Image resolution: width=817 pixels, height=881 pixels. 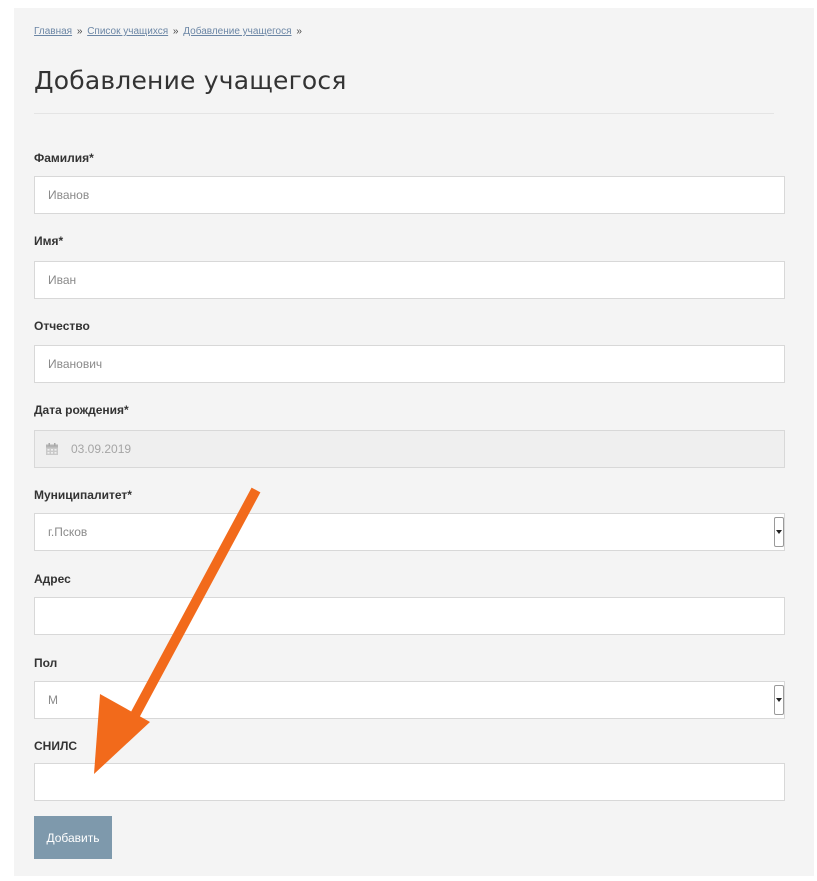 What do you see at coordinates (52, 449) in the screenshot?
I see `calendar-icon` at bounding box center [52, 449].